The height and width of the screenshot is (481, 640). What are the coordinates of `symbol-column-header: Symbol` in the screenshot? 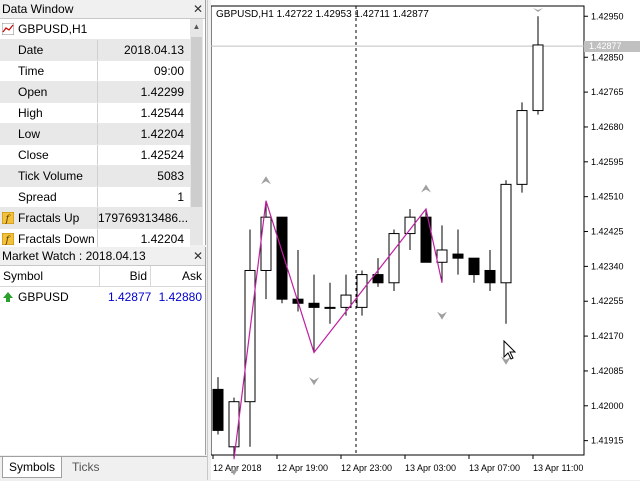 It's located at (50, 276).